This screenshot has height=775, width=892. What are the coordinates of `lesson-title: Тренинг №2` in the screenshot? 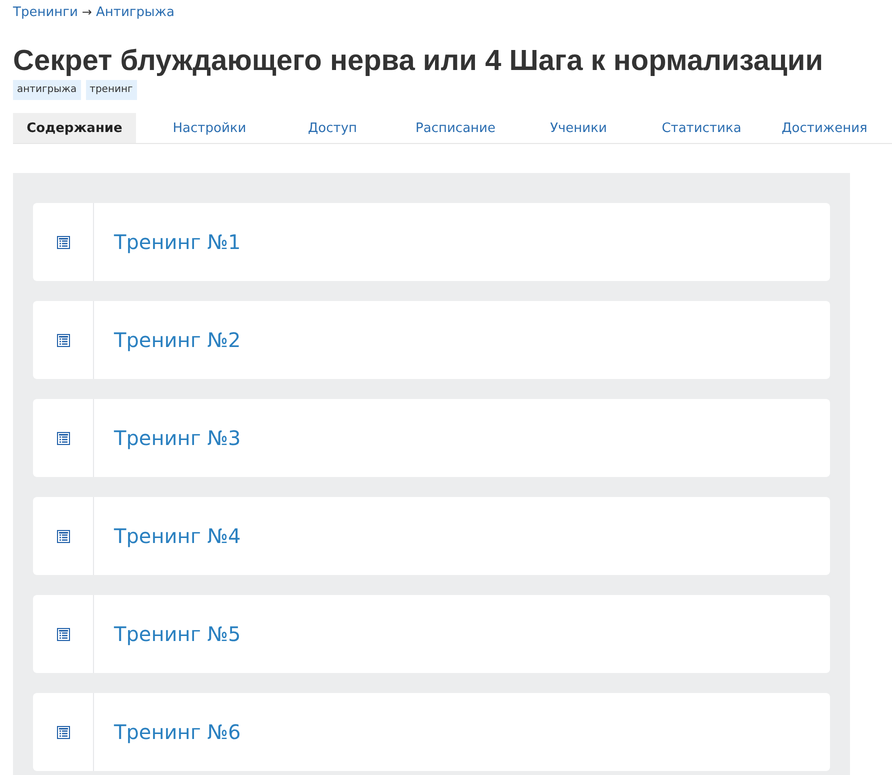 It's located at (177, 340).